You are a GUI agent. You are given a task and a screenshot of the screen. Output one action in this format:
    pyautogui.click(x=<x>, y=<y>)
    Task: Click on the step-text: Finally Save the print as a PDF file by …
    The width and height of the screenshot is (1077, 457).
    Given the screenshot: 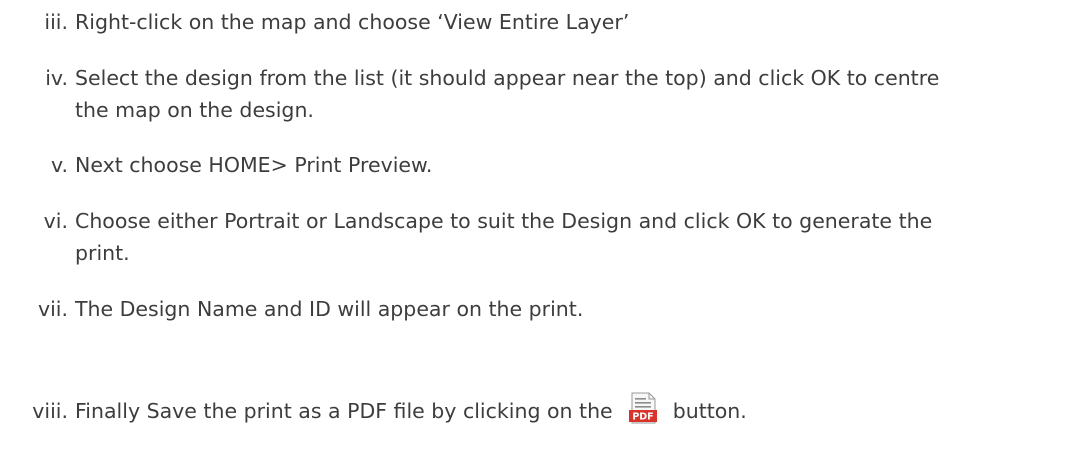 What is the action you would take?
    pyautogui.click(x=344, y=411)
    